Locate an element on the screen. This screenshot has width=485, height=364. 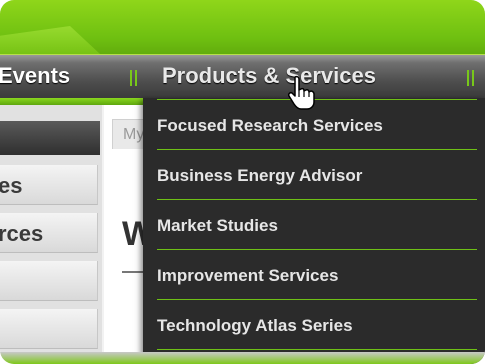
menu-item-technology-atlas-series: Technology Atlas Series is located at coordinates (321, 325).